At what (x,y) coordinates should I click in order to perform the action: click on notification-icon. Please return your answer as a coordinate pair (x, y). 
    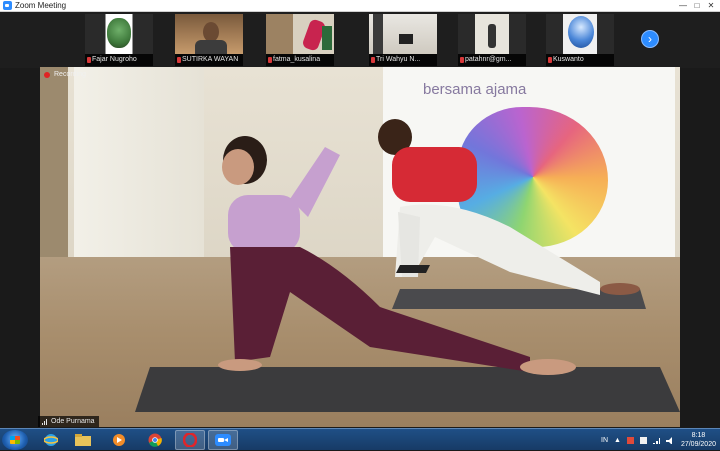
    Looking at the image, I should click on (630, 440).